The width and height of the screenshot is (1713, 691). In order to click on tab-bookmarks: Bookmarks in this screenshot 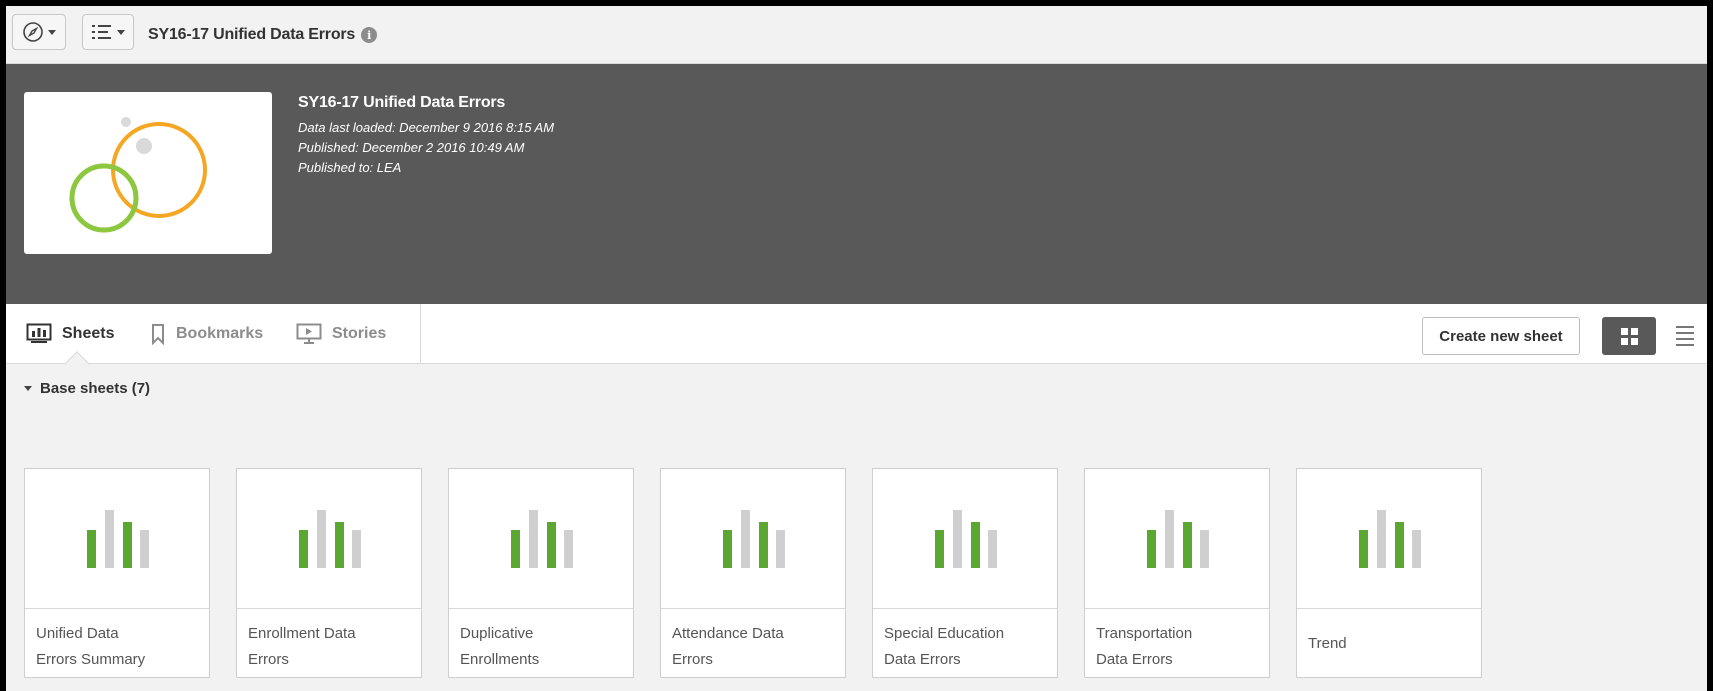, I will do `click(206, 334)`.